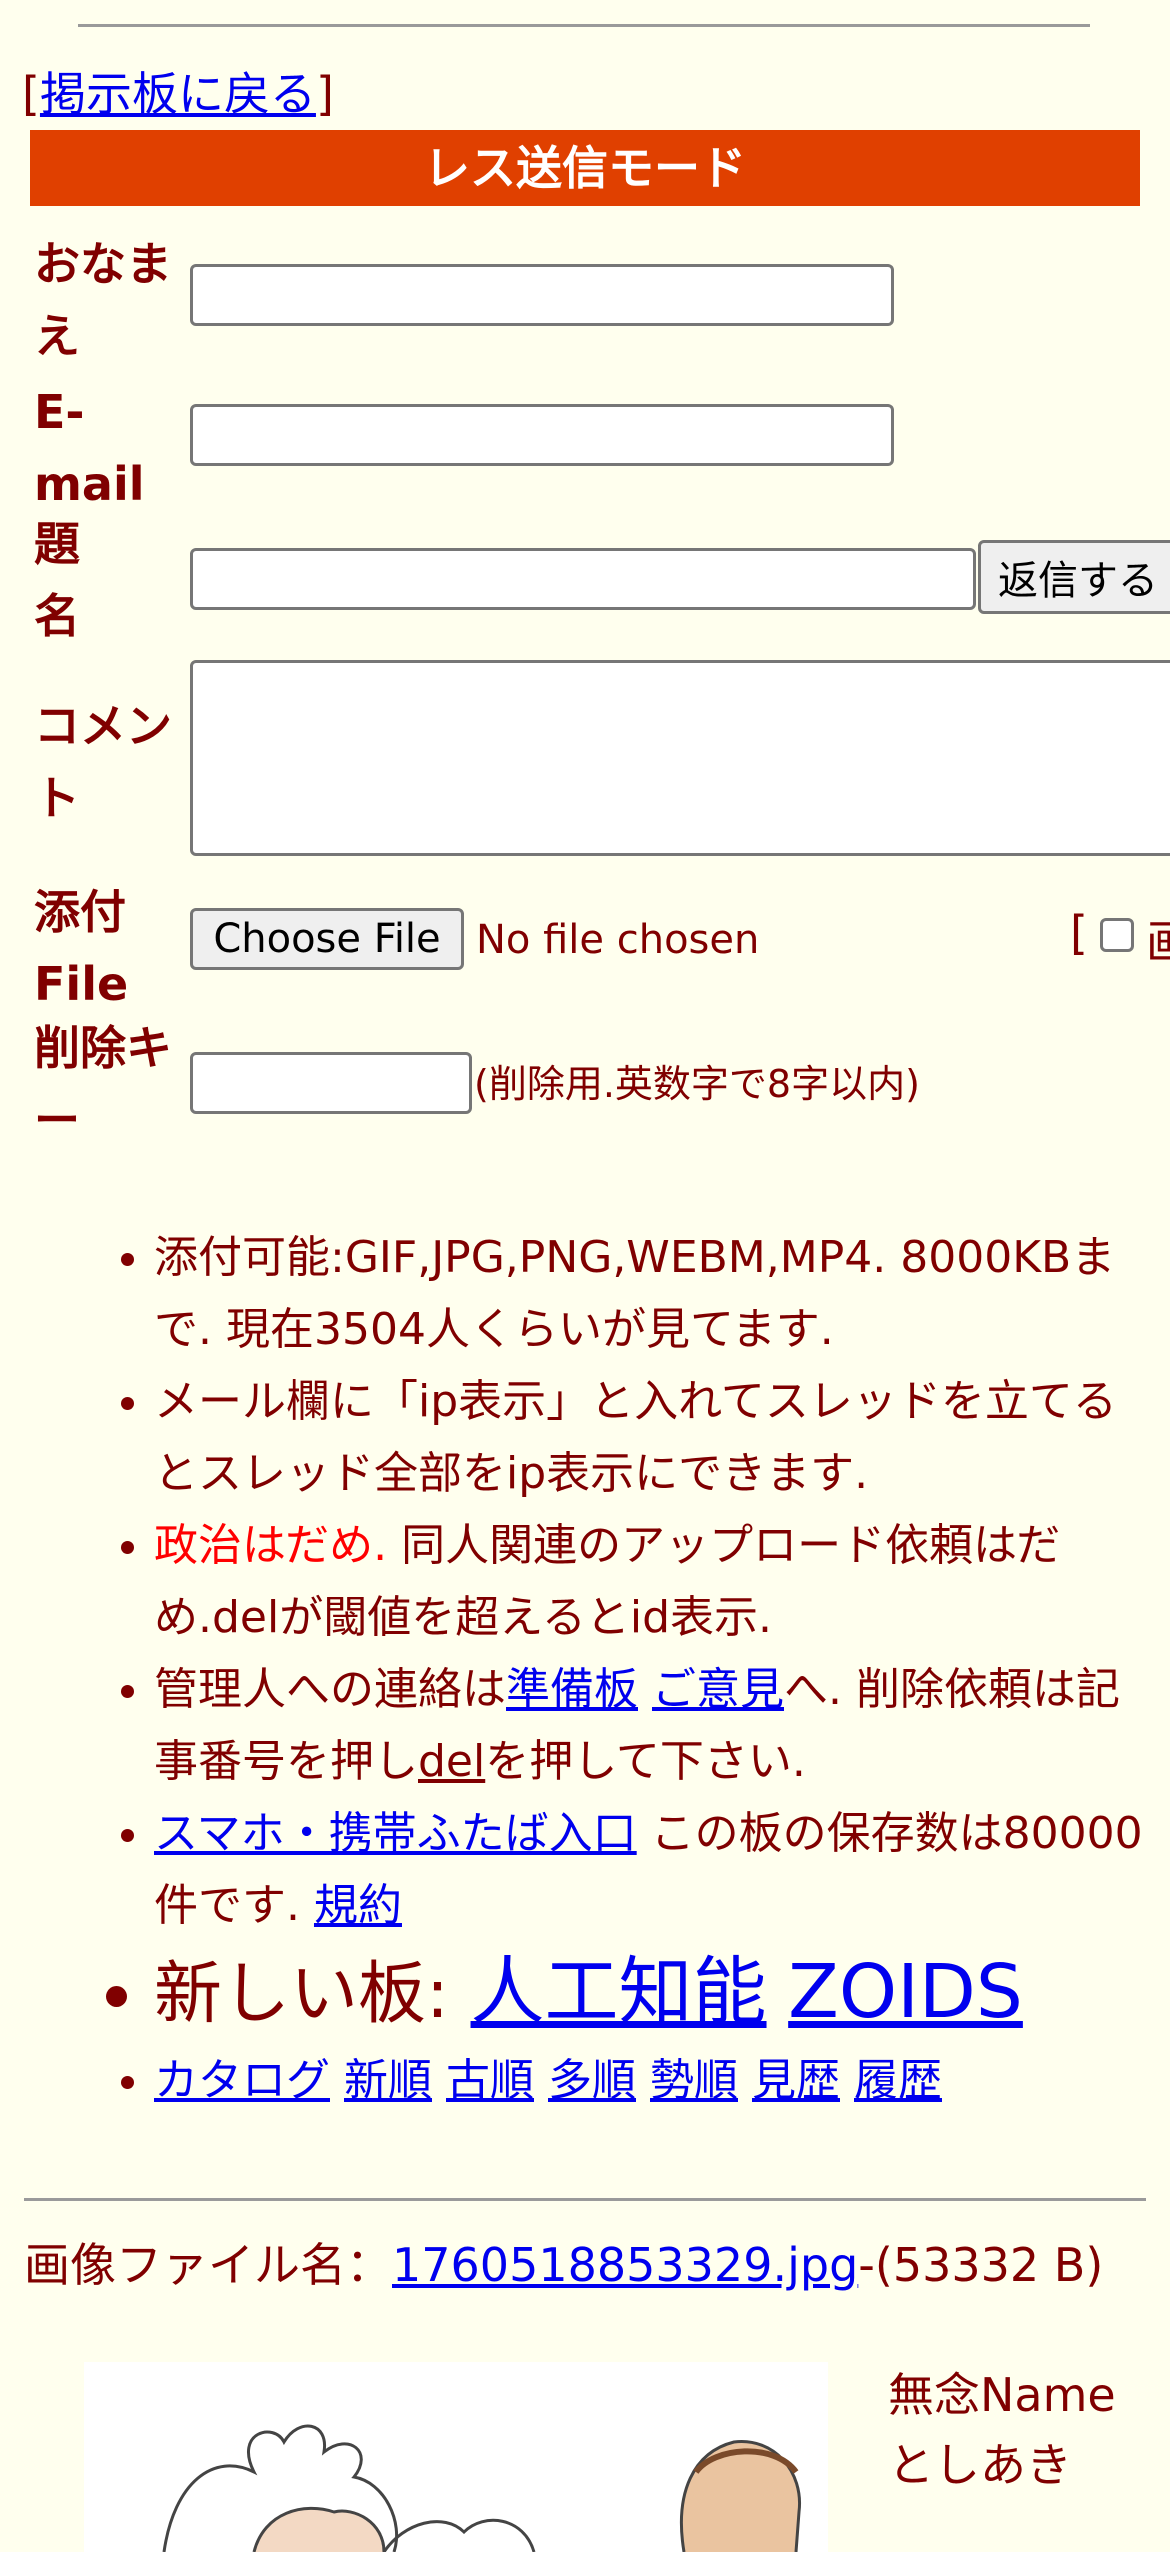 The height and width of the screenshot is (2552, 1170). I want to click on note-new-boards: 新しい板: 人工知能 ZOIDS, so click(657, 1993).